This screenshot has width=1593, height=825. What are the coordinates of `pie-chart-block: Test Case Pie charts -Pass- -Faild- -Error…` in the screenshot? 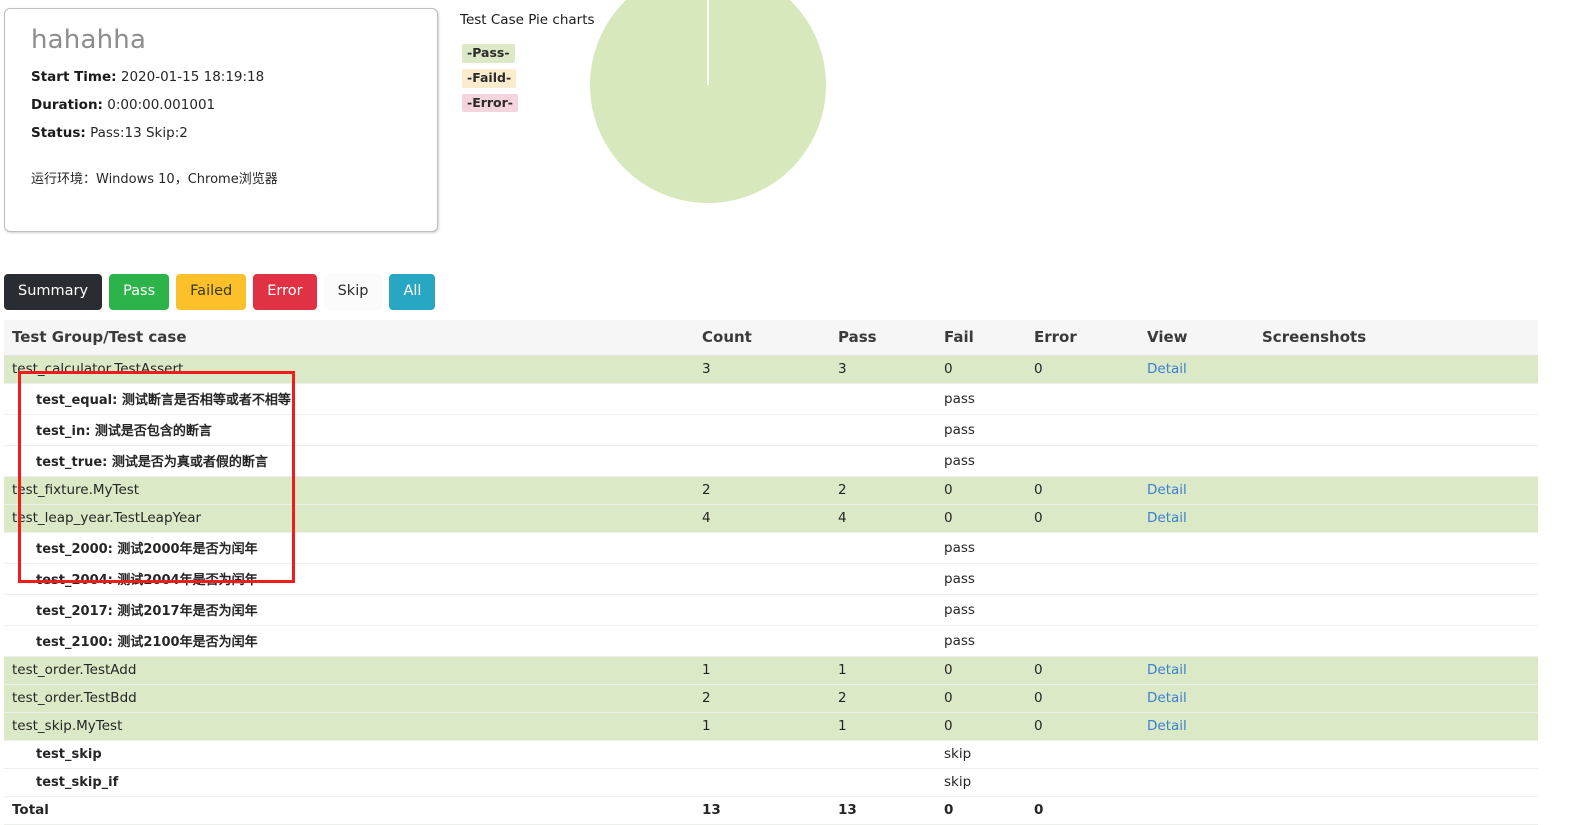 It's located at (668, 125).